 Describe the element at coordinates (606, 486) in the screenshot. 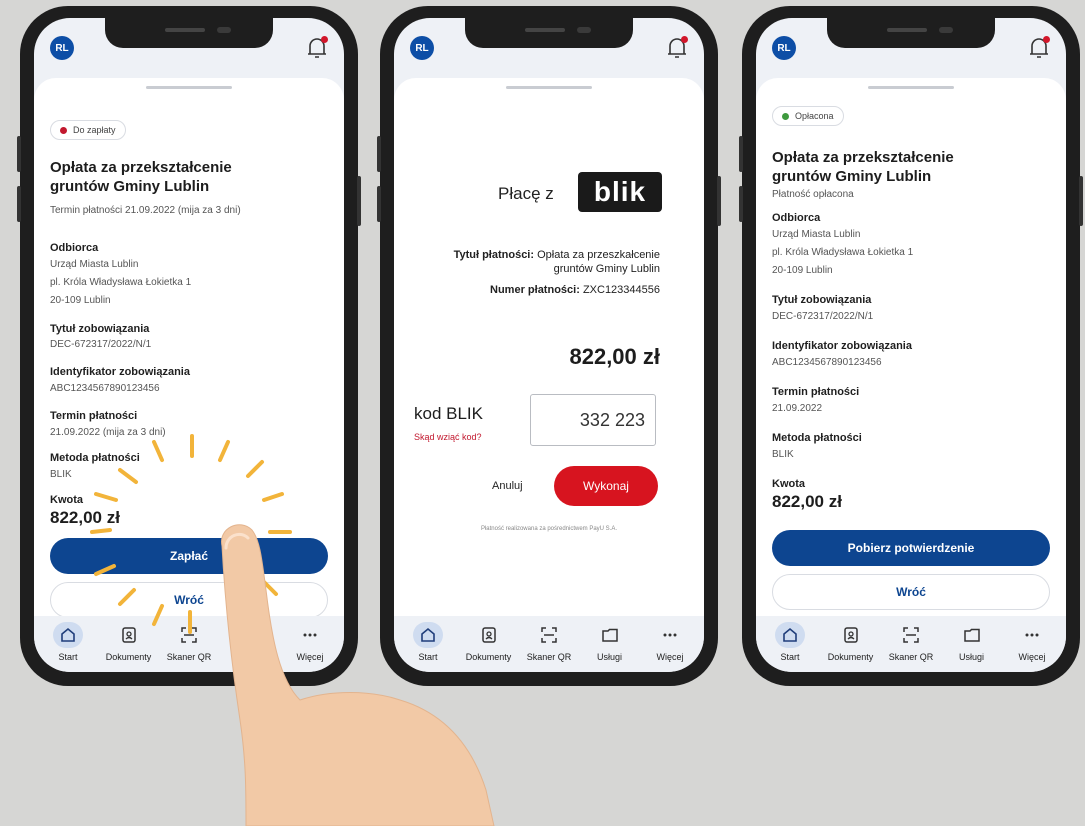

I see `confirm-button: Wykonaj` at that location.